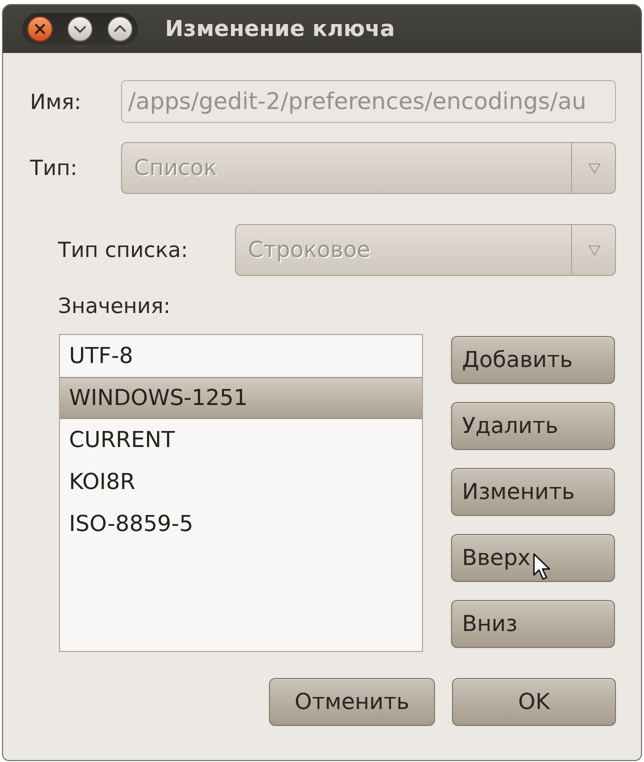  I want to click on mouse-pointer-icon, so click(542, 567).